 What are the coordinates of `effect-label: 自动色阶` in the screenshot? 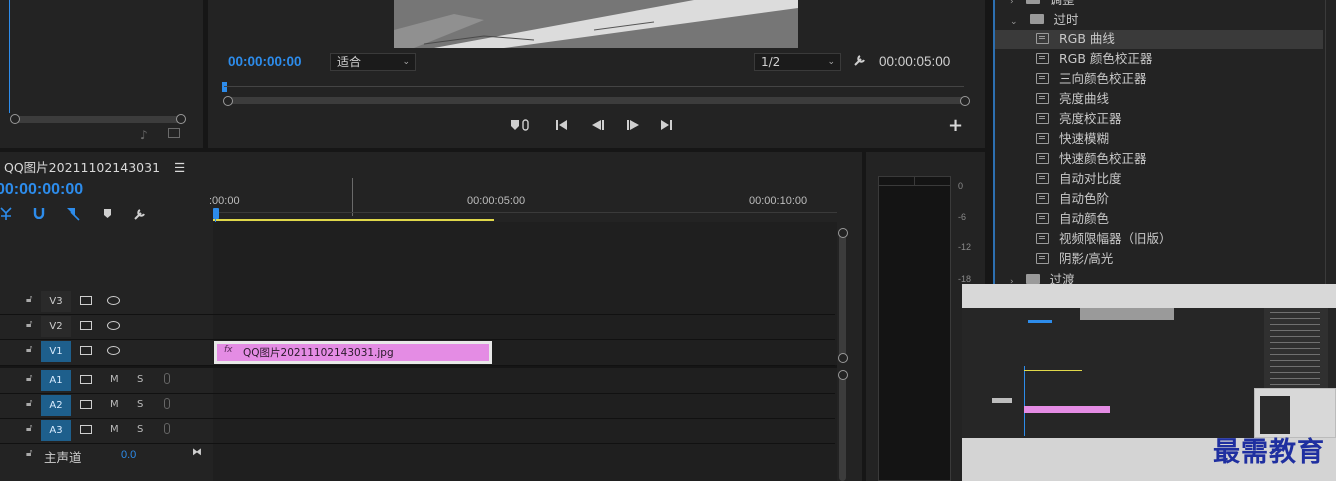 It's located at (1084, 198).